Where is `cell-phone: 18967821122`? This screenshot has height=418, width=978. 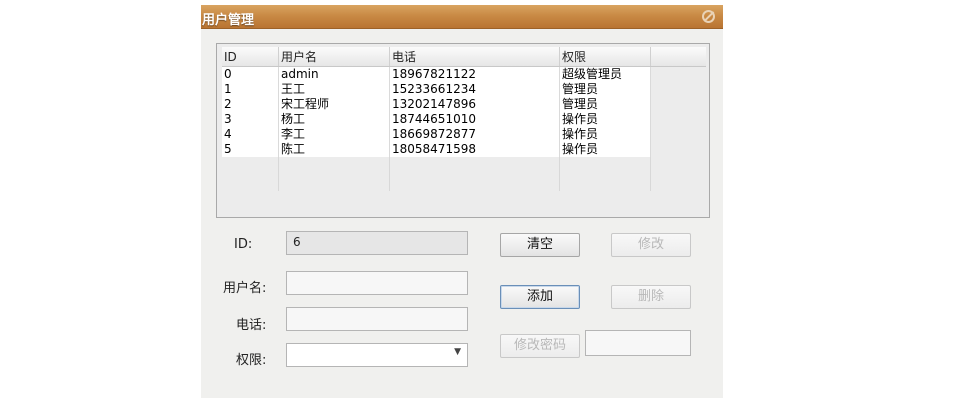
cell-phone: 18967821122 is located at coordinates (474, 74).